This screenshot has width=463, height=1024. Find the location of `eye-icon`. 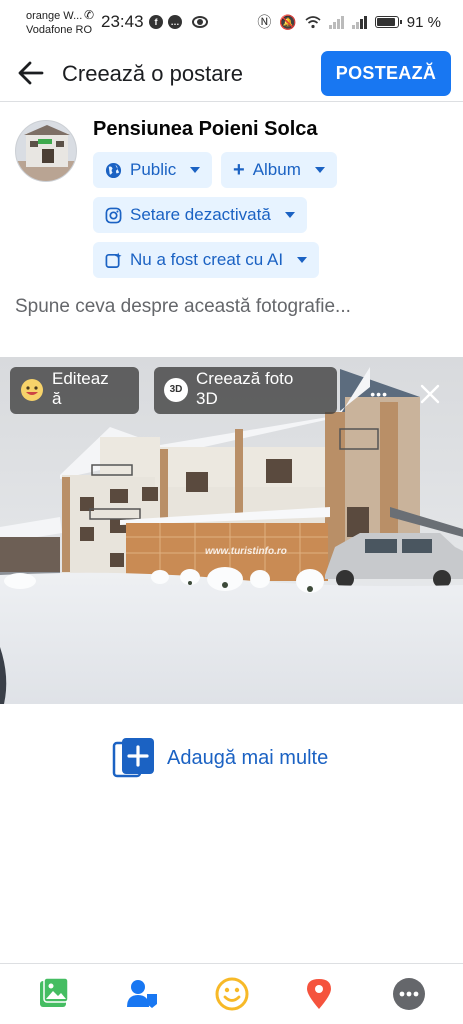

eye-icon is located at coordinates (200, 22).